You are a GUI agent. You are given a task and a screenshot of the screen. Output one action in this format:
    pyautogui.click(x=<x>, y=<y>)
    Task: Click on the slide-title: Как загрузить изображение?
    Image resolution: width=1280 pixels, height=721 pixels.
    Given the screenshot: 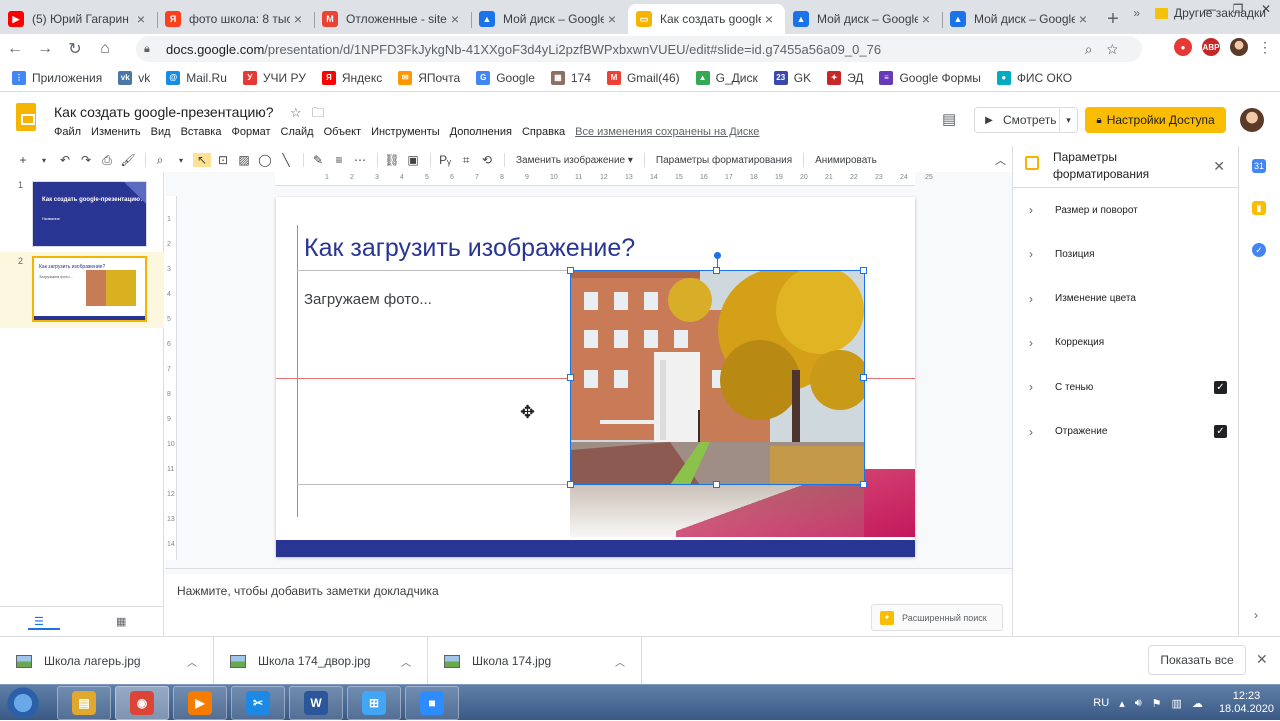 What is the action you would take?
    pyautogui.click(x=469, y=248)
    